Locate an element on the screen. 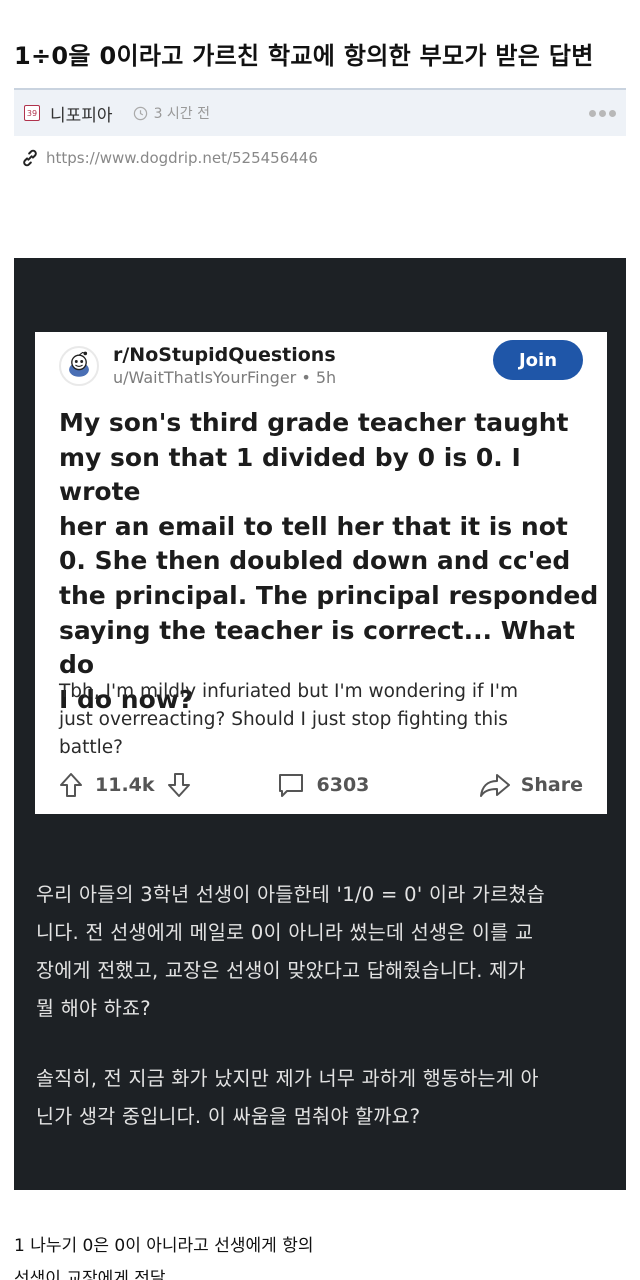 This screenshot has width=640, height=1280. post-body-text: 1 나누기 0은 0이 아니라고 선생에게 항의 선생이 교장에게 전달 is located at coordinates (164, 1258).